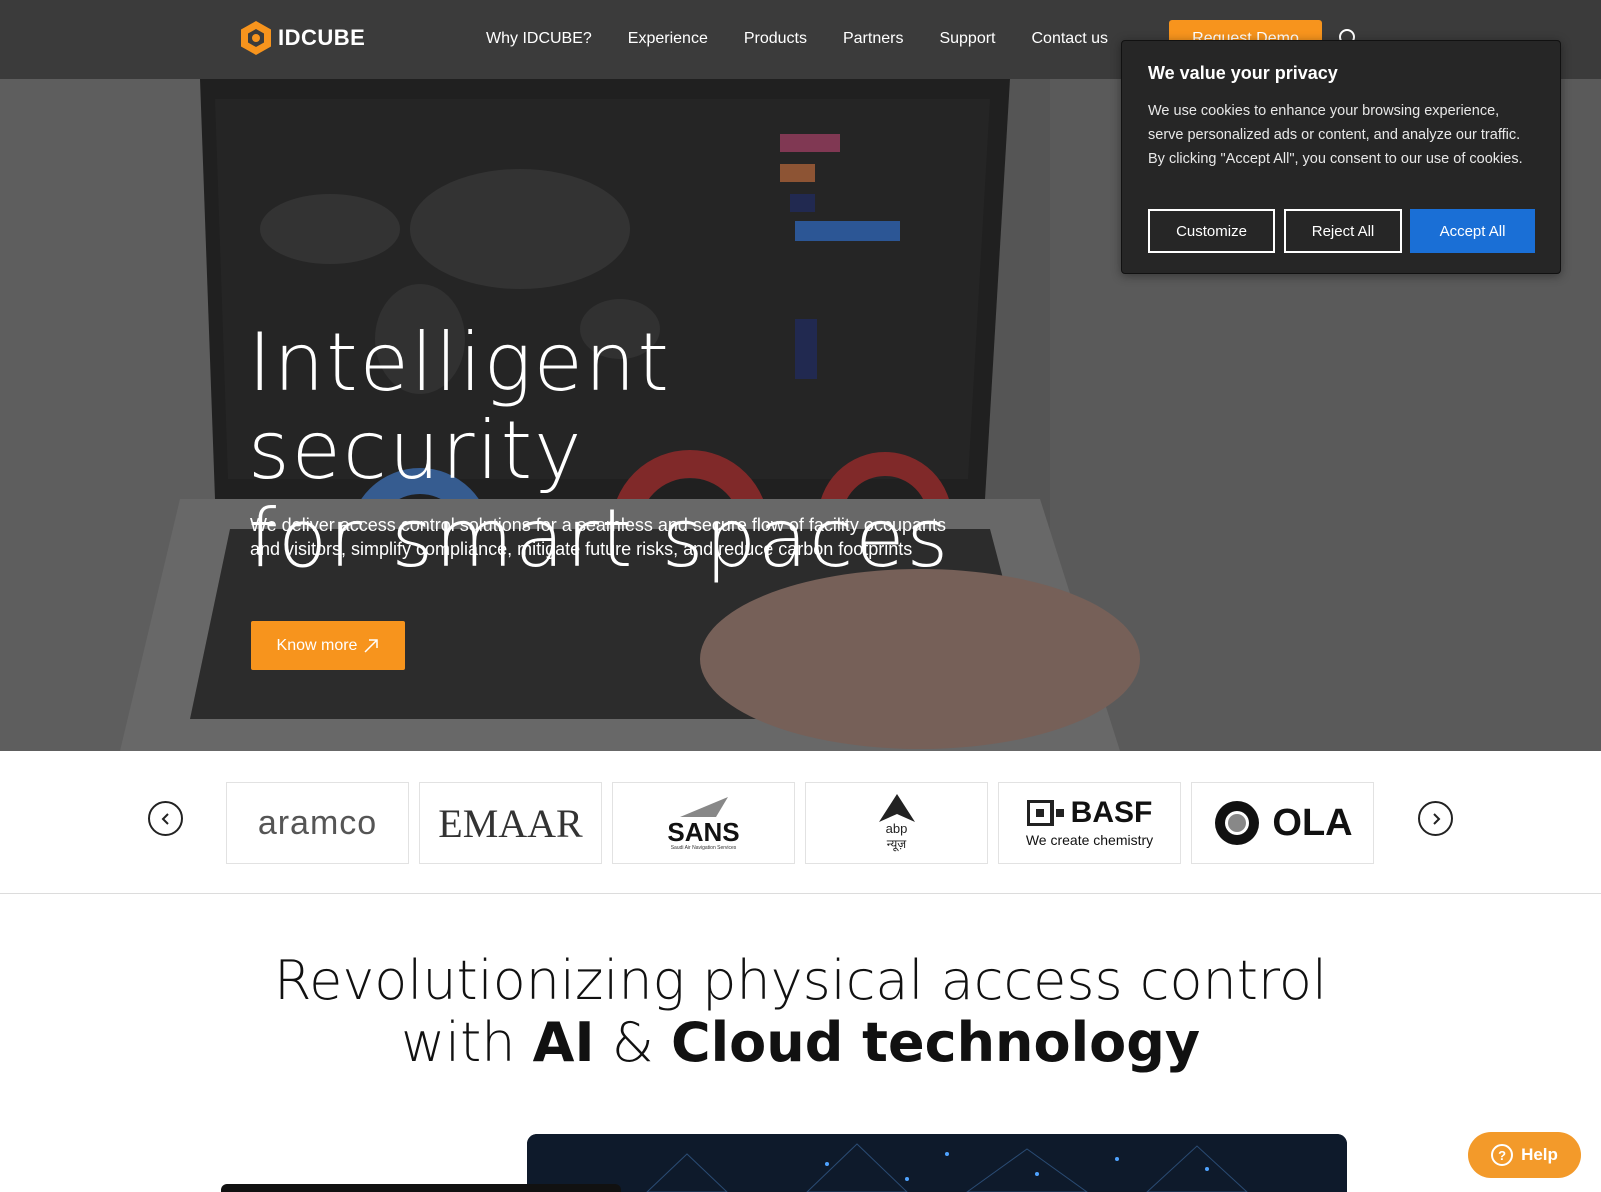 The height and width of the screenshot is (1192, 1601). I want to click on basf-mark: BASF, so click(1089, 812).